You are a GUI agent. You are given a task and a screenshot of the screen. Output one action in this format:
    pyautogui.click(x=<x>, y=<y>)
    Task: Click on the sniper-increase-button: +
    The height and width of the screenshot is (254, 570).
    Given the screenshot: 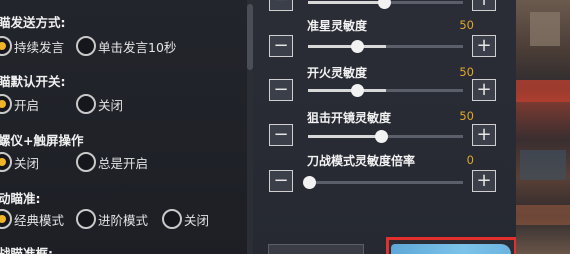 What is the action you would take?
    pyautogui.click(x=484, y=135)
    